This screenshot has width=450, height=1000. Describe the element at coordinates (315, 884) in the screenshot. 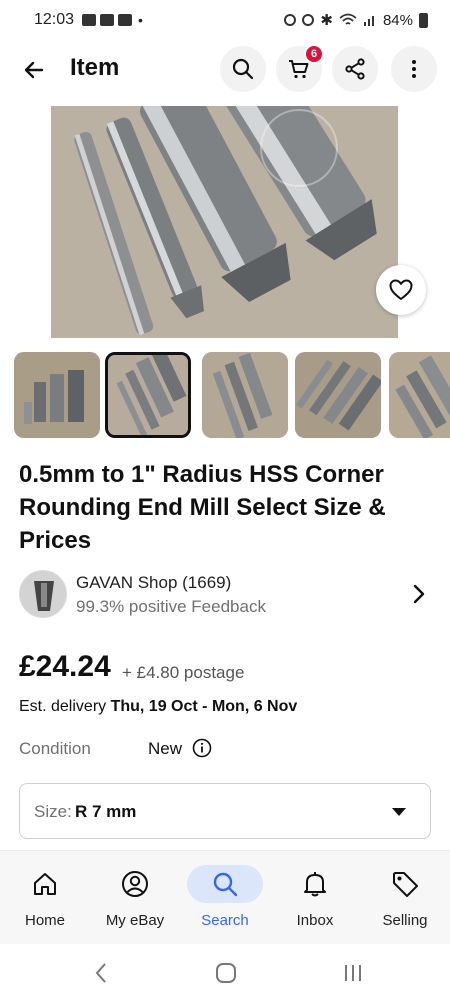

I see `bell-icon` at that location.